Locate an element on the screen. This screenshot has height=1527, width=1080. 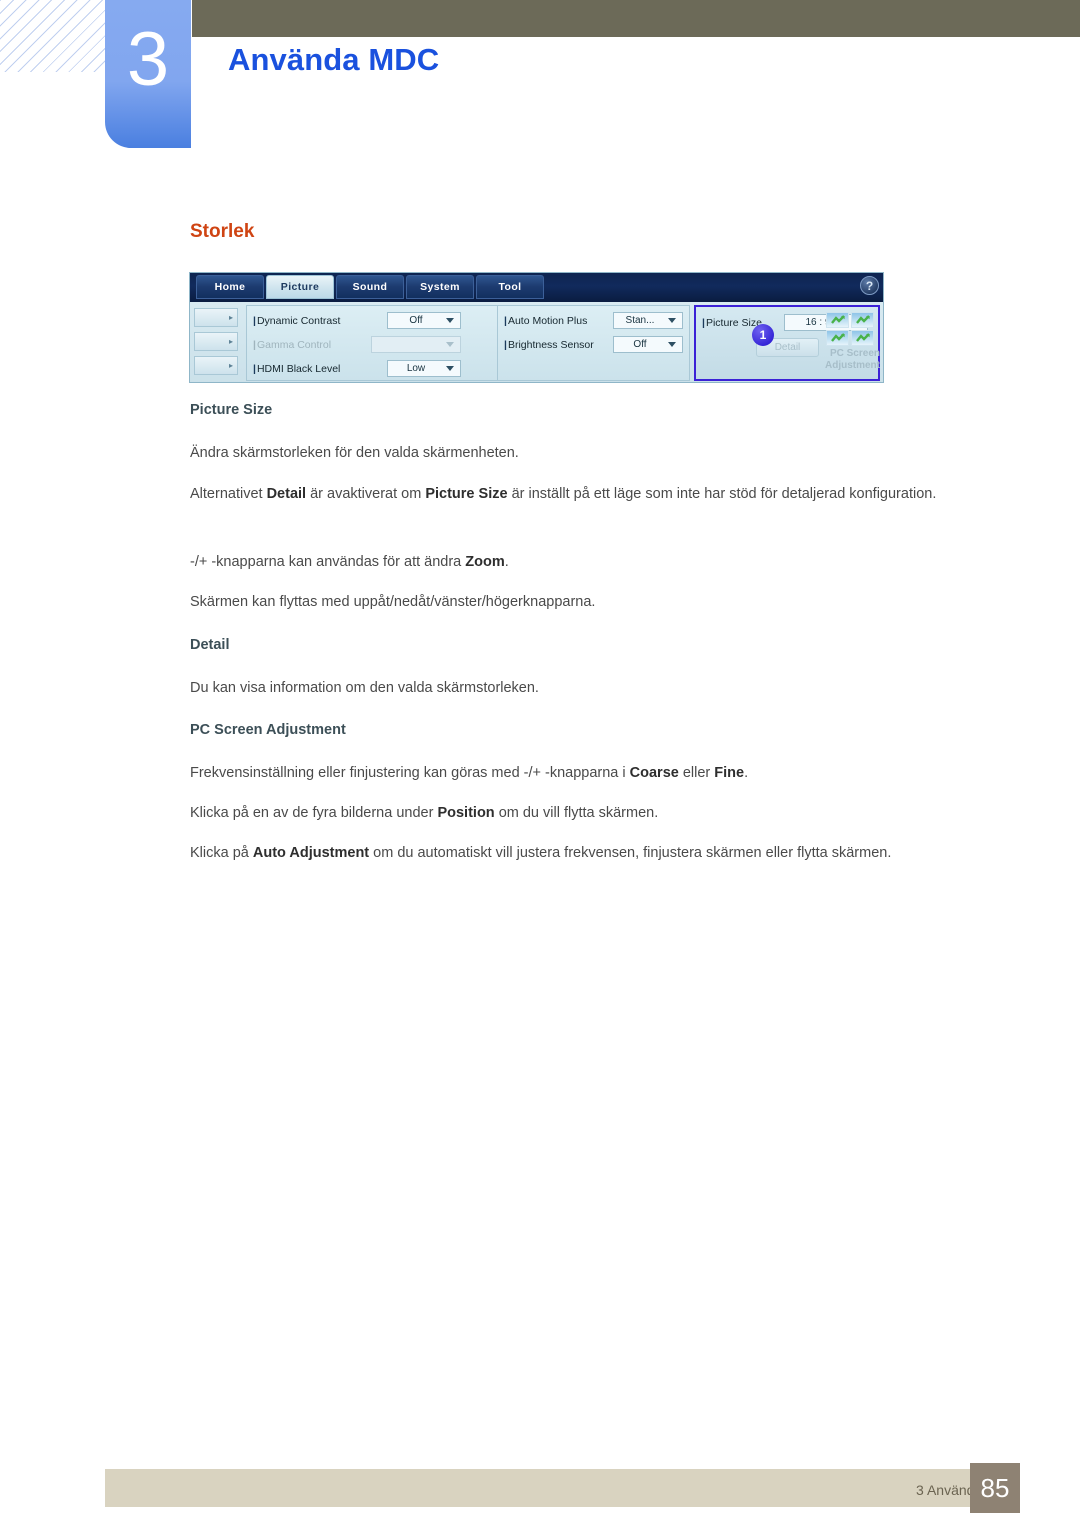
tab-home: Home is located at coordinates (230, 287).